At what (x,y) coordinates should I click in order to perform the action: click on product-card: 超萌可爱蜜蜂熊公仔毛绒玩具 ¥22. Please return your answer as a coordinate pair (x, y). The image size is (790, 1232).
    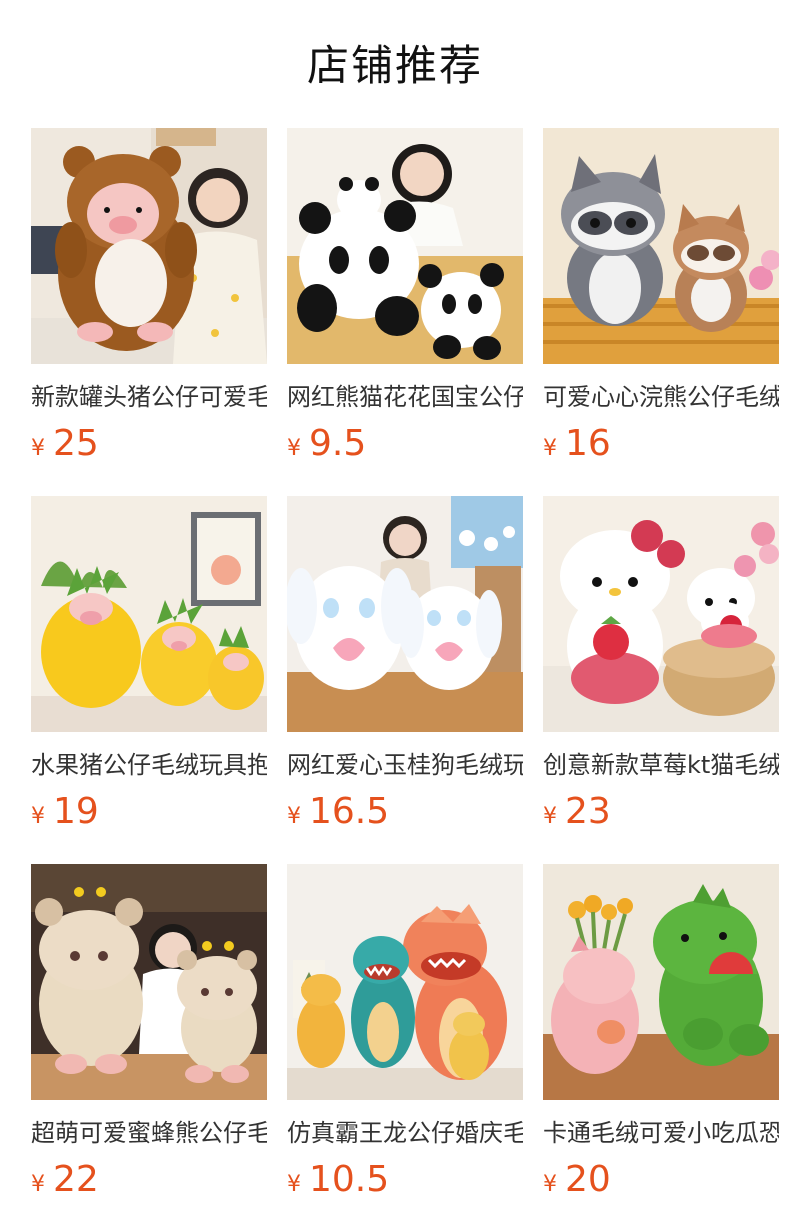
    Looking at the image, I should click on (149, 1048).